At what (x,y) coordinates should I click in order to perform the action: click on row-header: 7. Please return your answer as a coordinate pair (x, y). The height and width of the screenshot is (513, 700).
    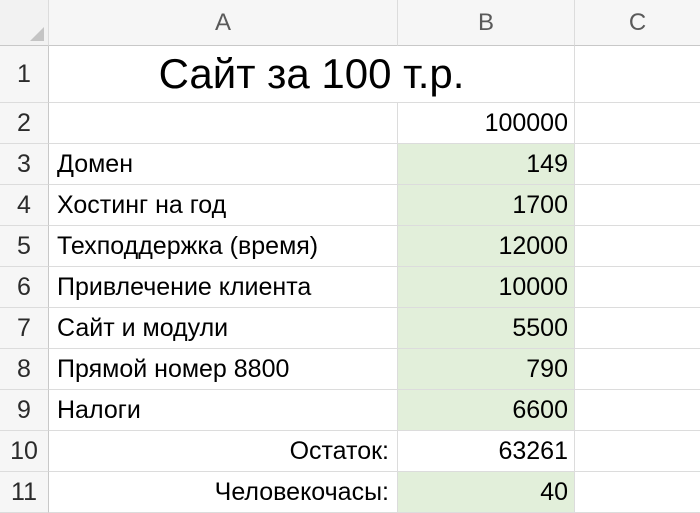
    Looking at the image, I should click on (24, 328).